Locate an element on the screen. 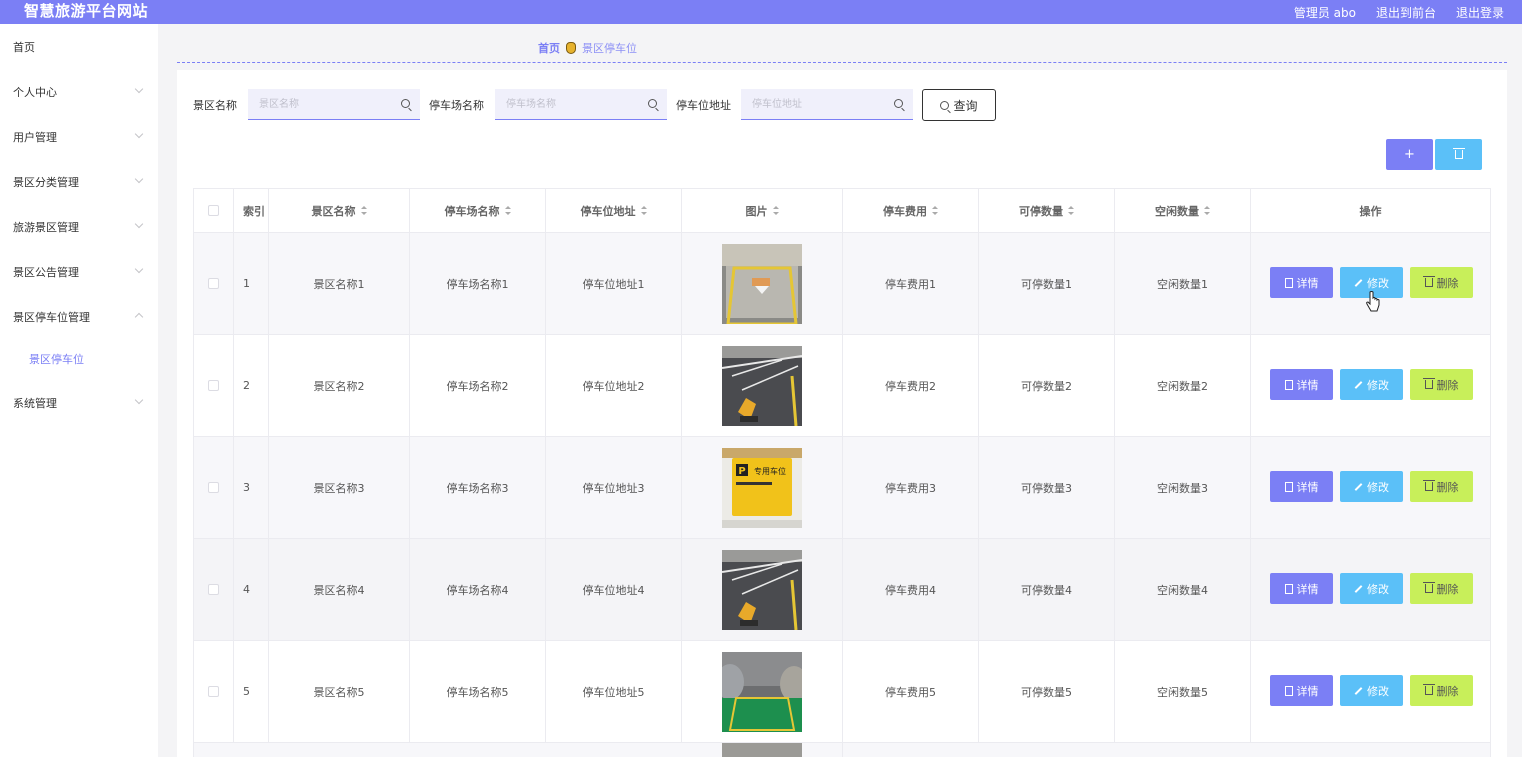 The image size is (1522, 757). sidebar-item-scenic-category: 景区分类管理 is located at coordinates (79, 182).